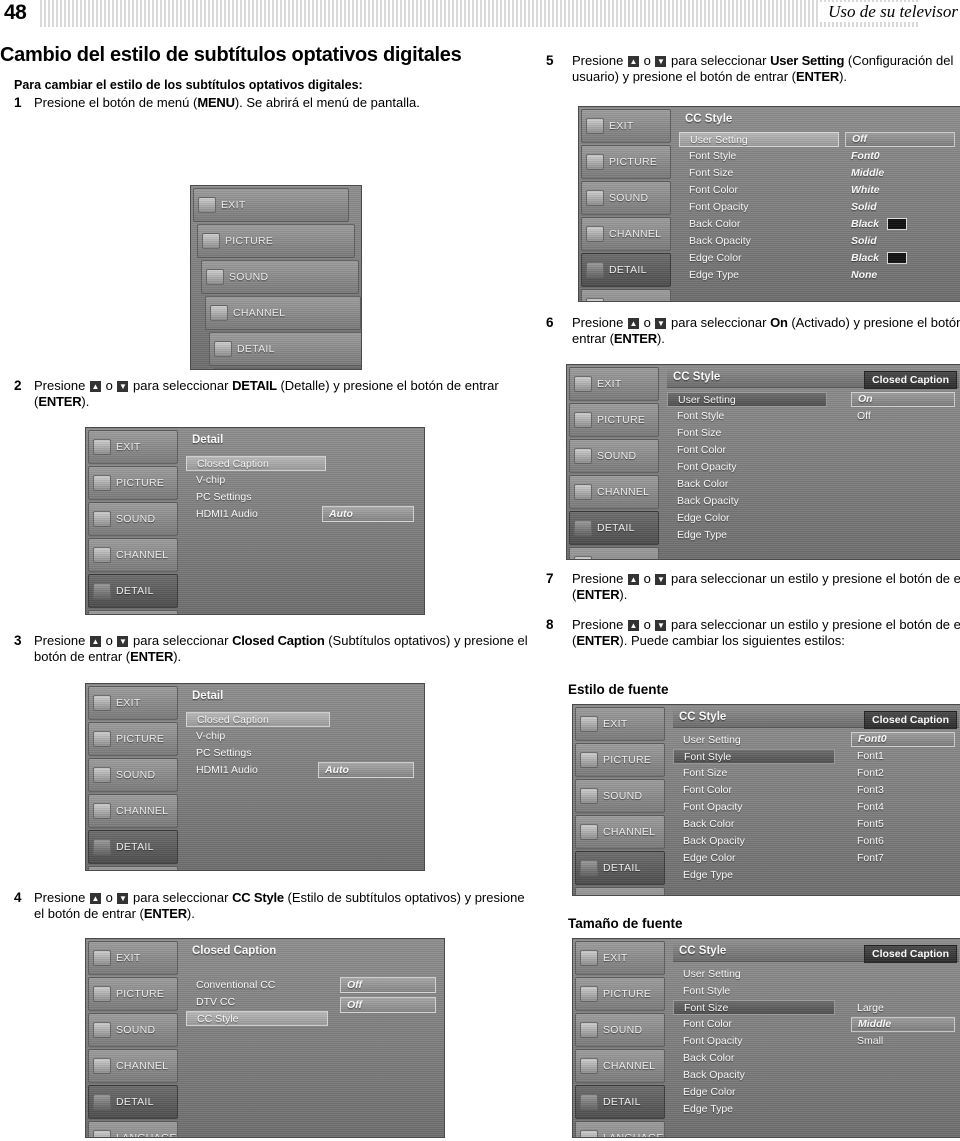 The width and height of the screenshot is (960, 1141). Describe the element at coordinates (903, 841) in the screenshot. I see `option-font6: Font6` at that location.